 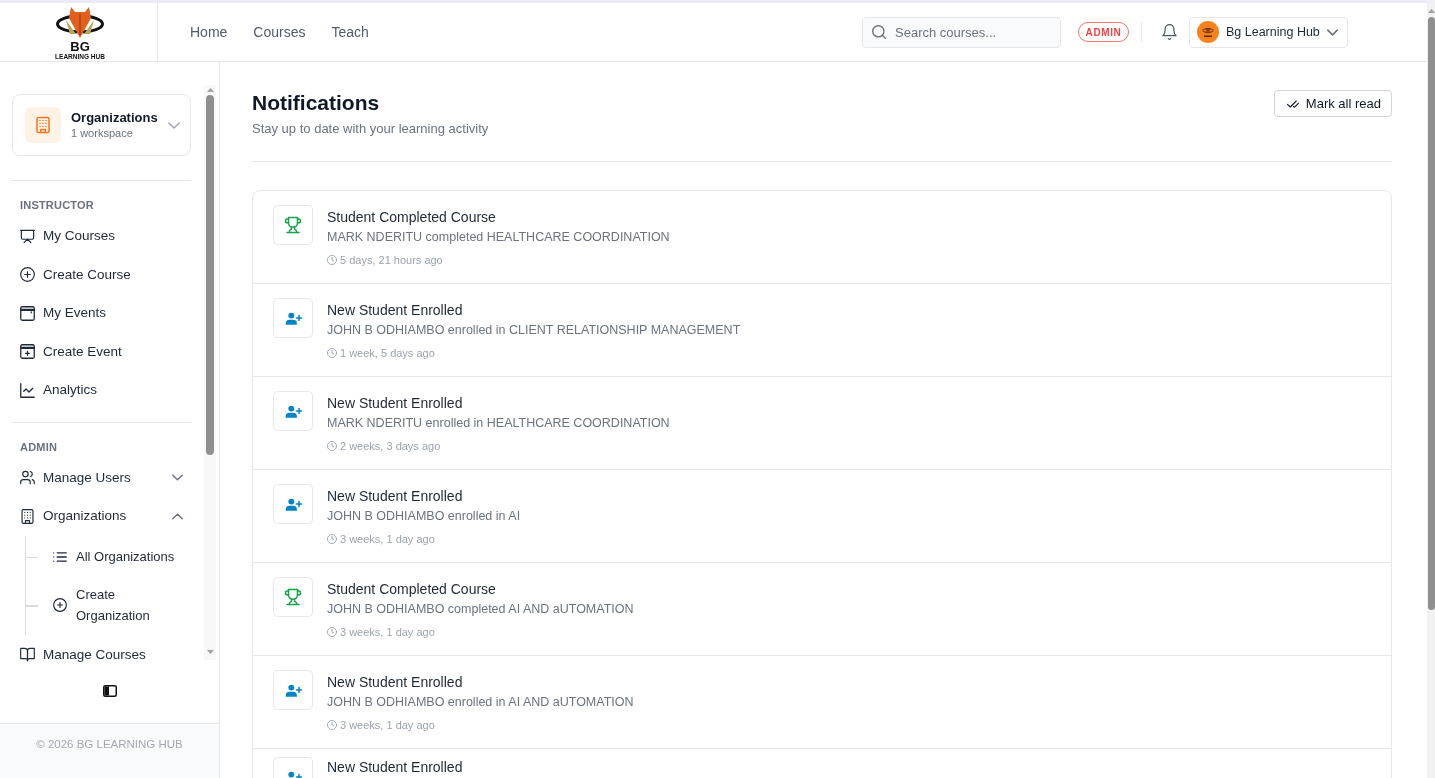 I want to click on mark-all-read-button: Mark all read, so click(x=1332, y=103).